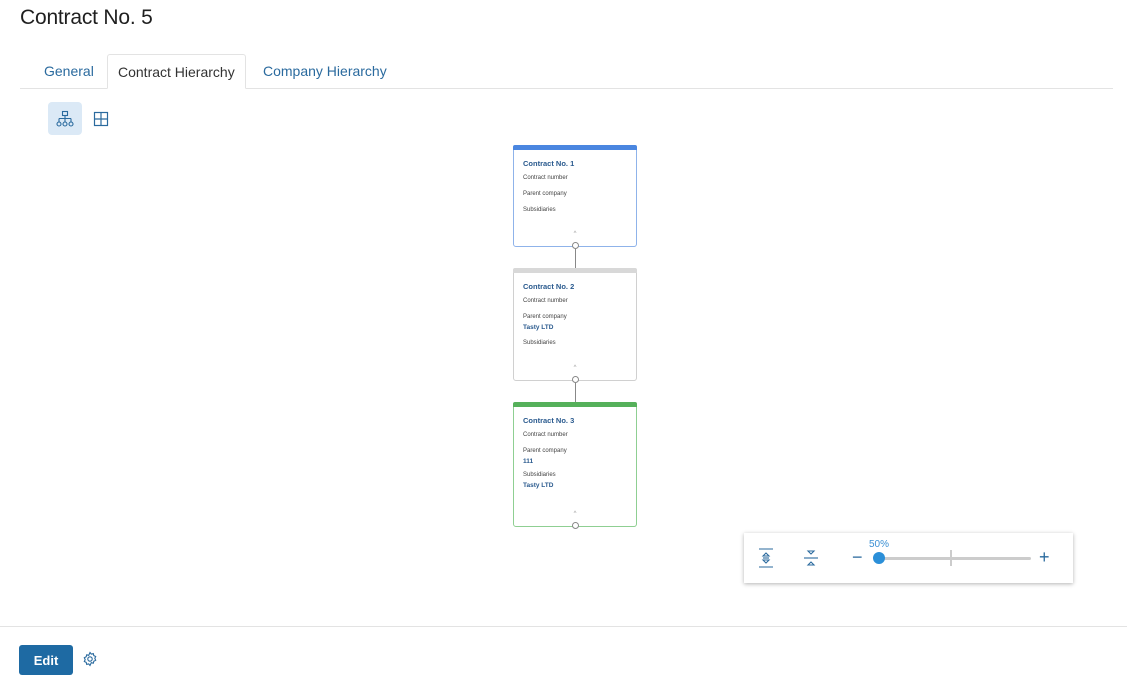 Image resolution: width=1127 pixels, height=685 pixels. I want to click on card-title: Contract No. 3, so click(579, 420).